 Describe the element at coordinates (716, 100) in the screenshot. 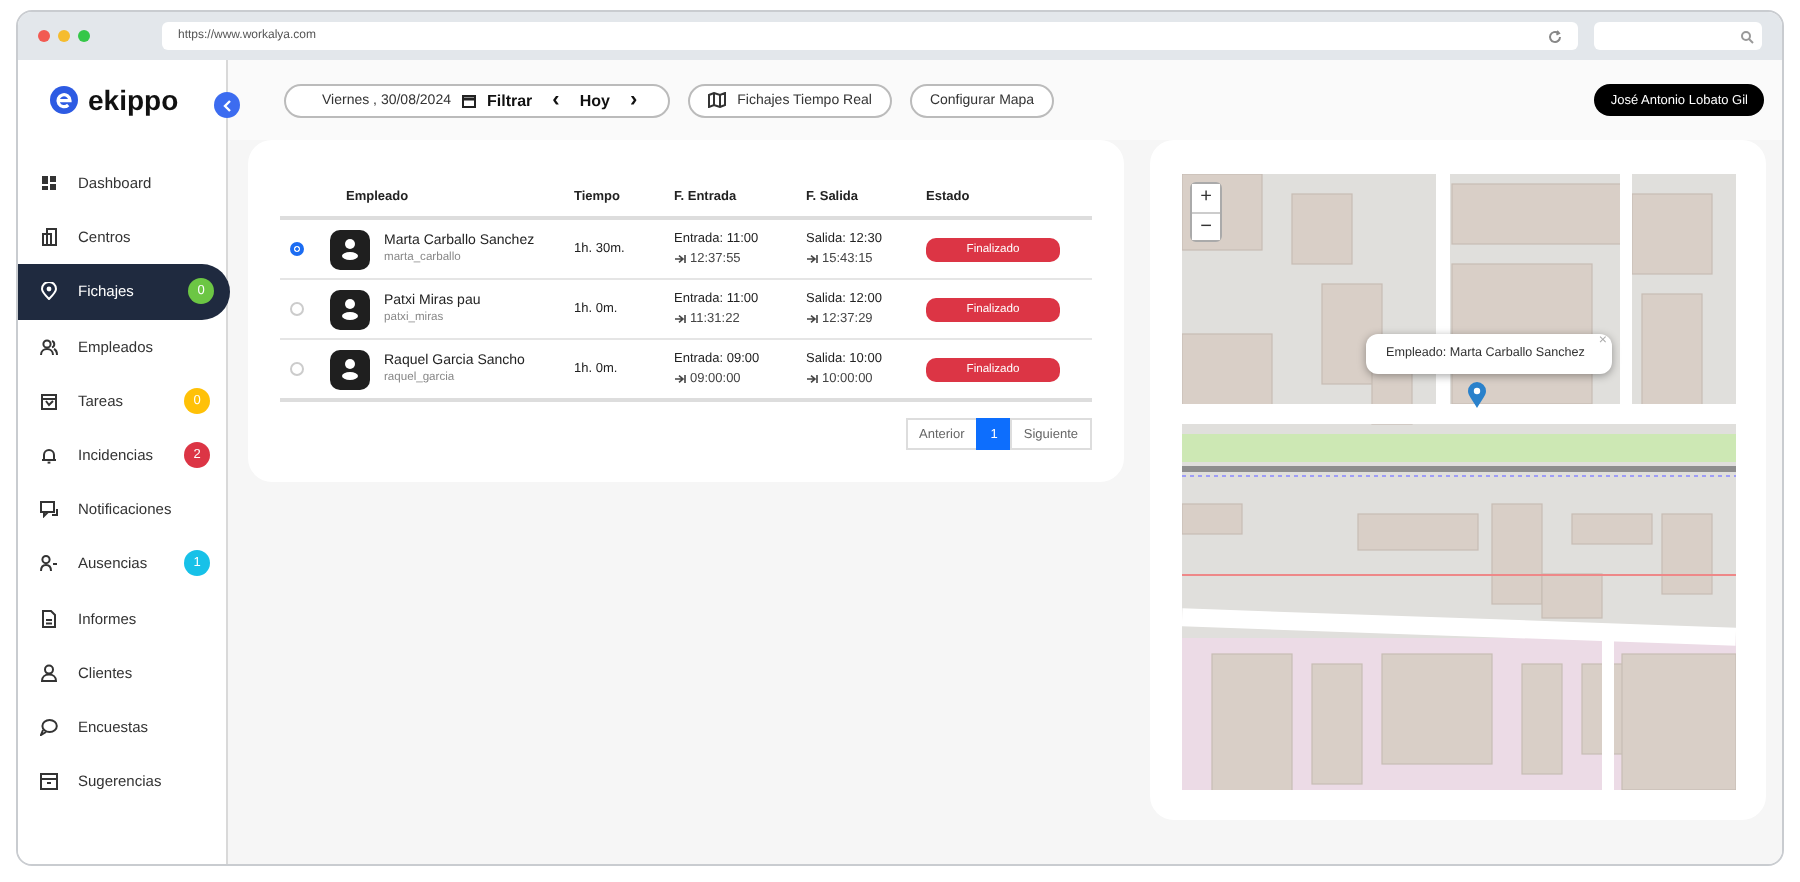

I see `map-icon` at that location.